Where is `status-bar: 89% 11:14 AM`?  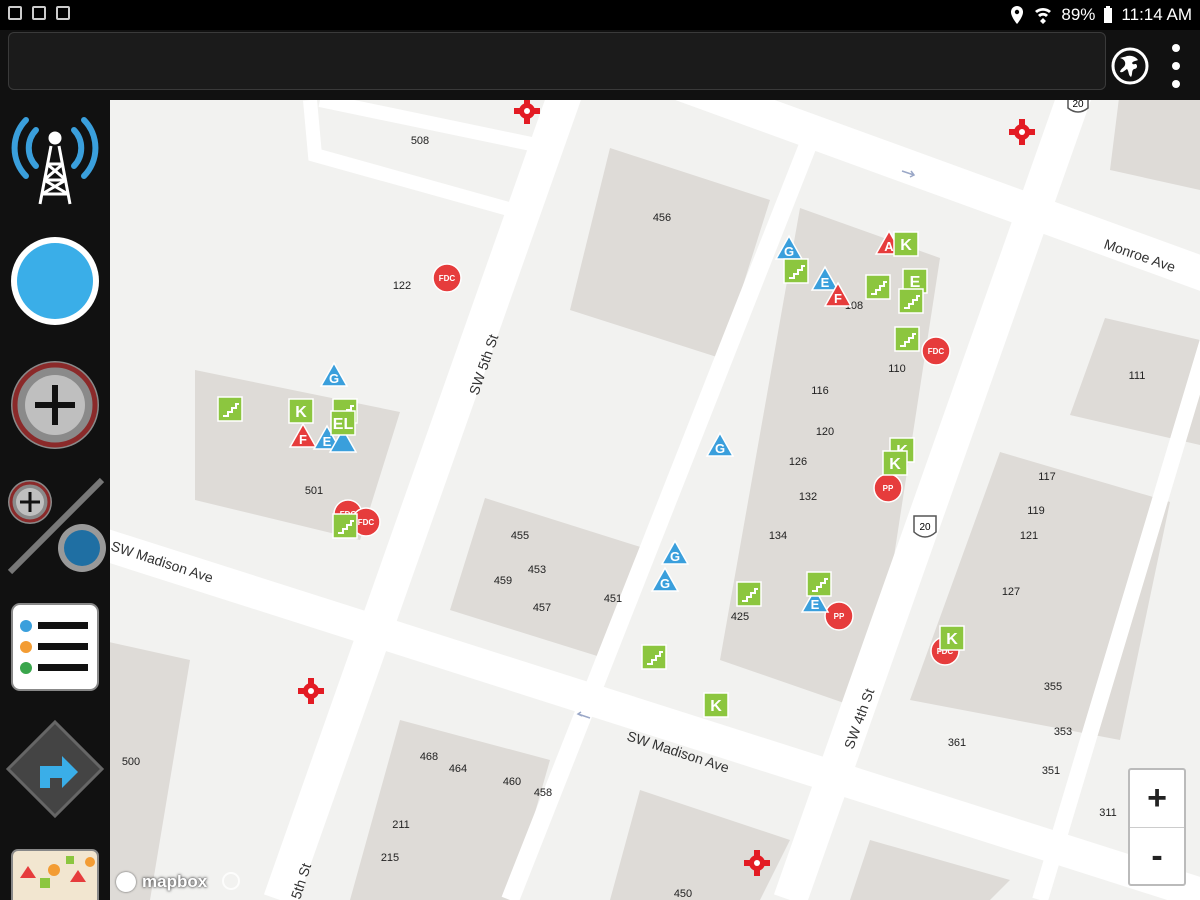
status-bar: 89% 11:14 AM is located at coordinates (600, 15).